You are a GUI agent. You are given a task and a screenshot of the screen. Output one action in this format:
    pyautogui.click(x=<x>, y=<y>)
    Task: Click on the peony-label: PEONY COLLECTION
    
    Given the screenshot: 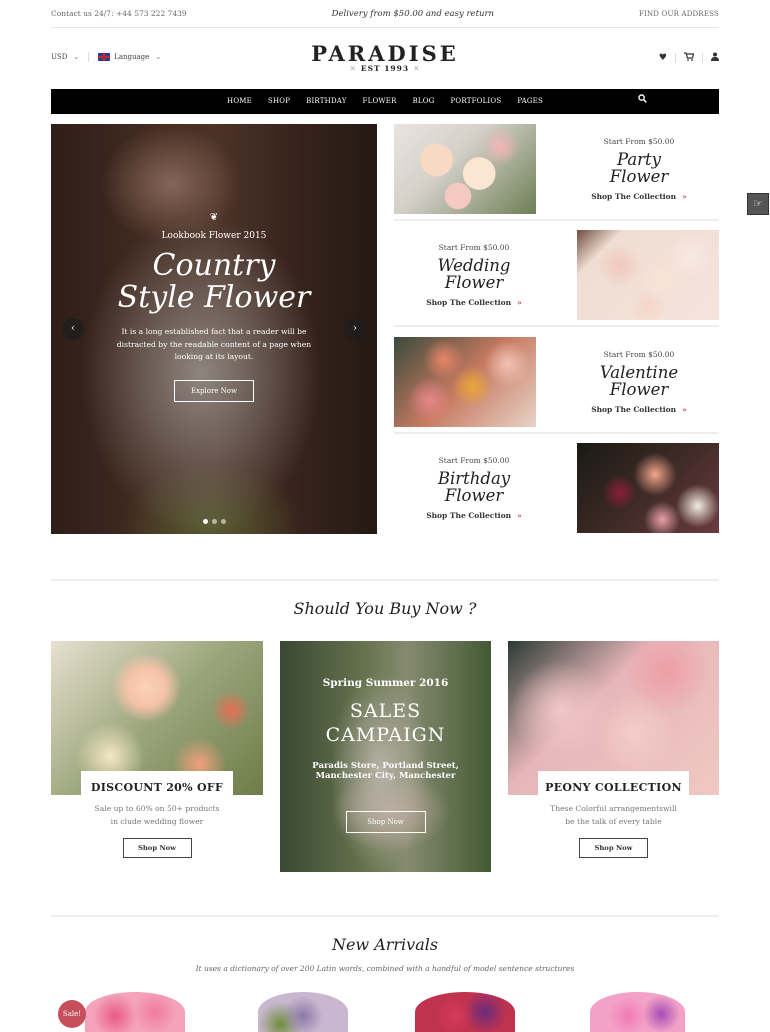 What is the action you would take?
    pyautogui.click(x=613, y=784)
    